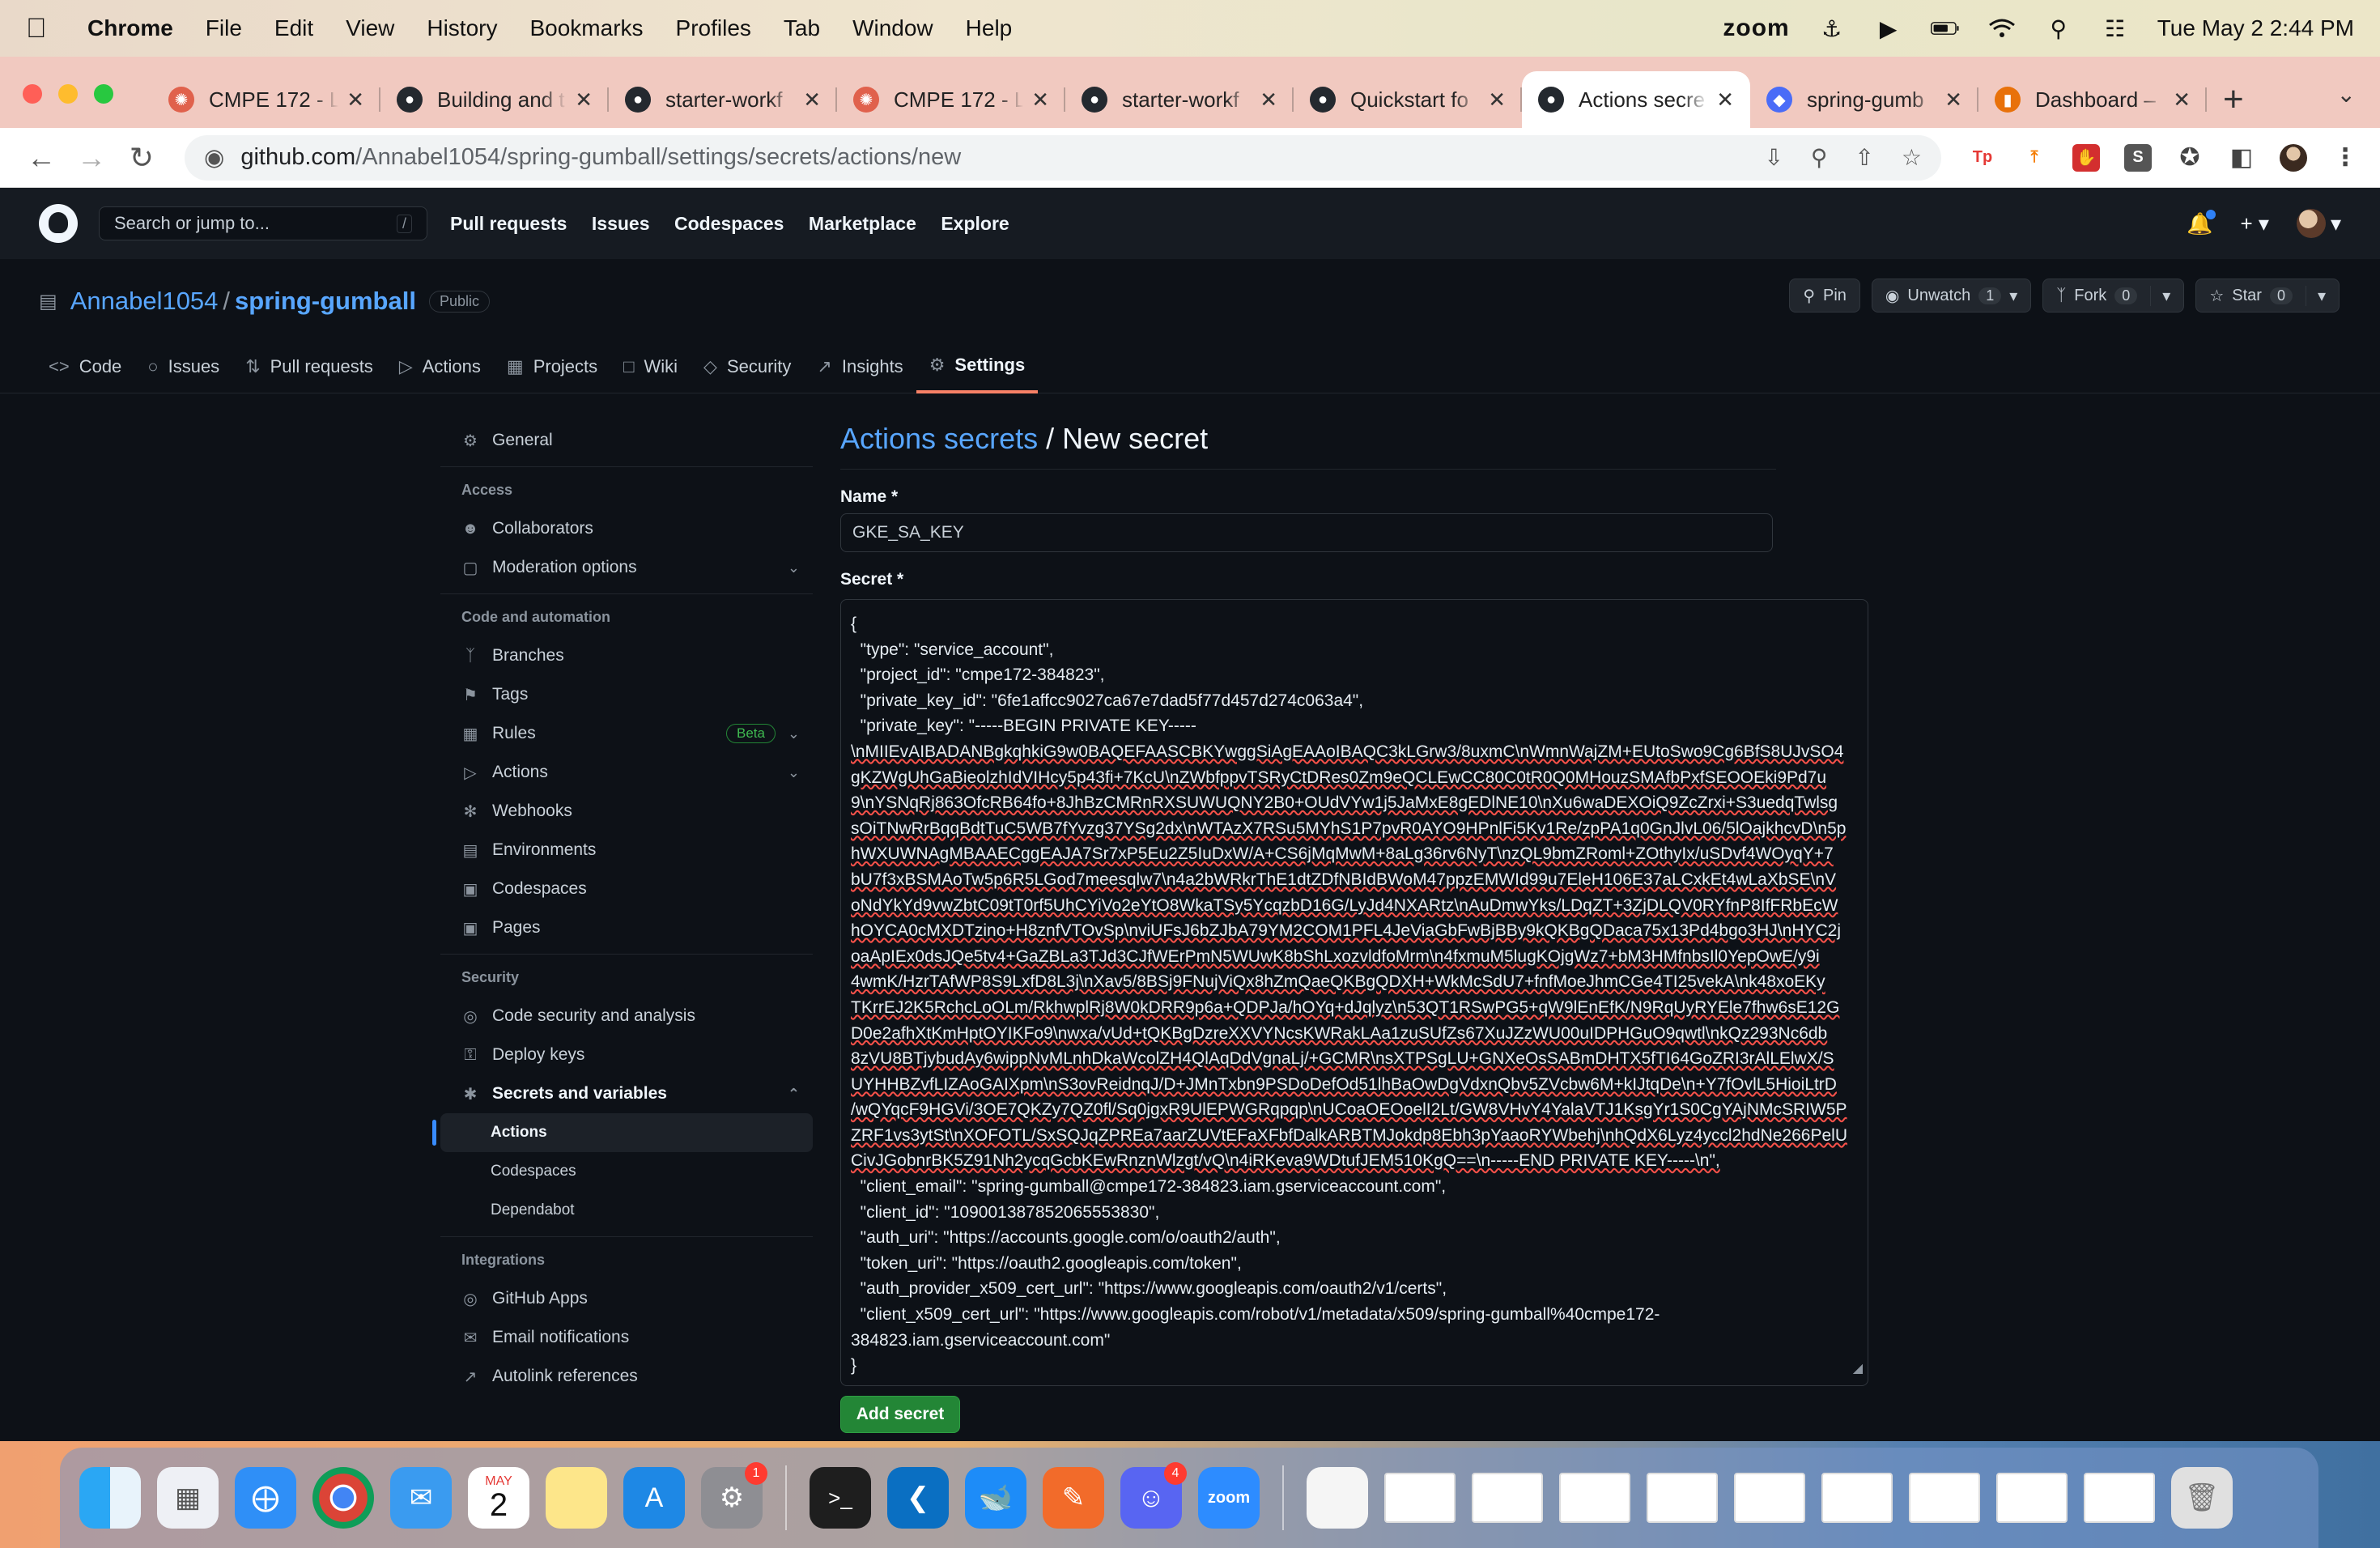  Describe the element at coordinates (2113, 296) in the screenshot. I see `fork-button: ᛉ Fork 0 ▾` at that location.